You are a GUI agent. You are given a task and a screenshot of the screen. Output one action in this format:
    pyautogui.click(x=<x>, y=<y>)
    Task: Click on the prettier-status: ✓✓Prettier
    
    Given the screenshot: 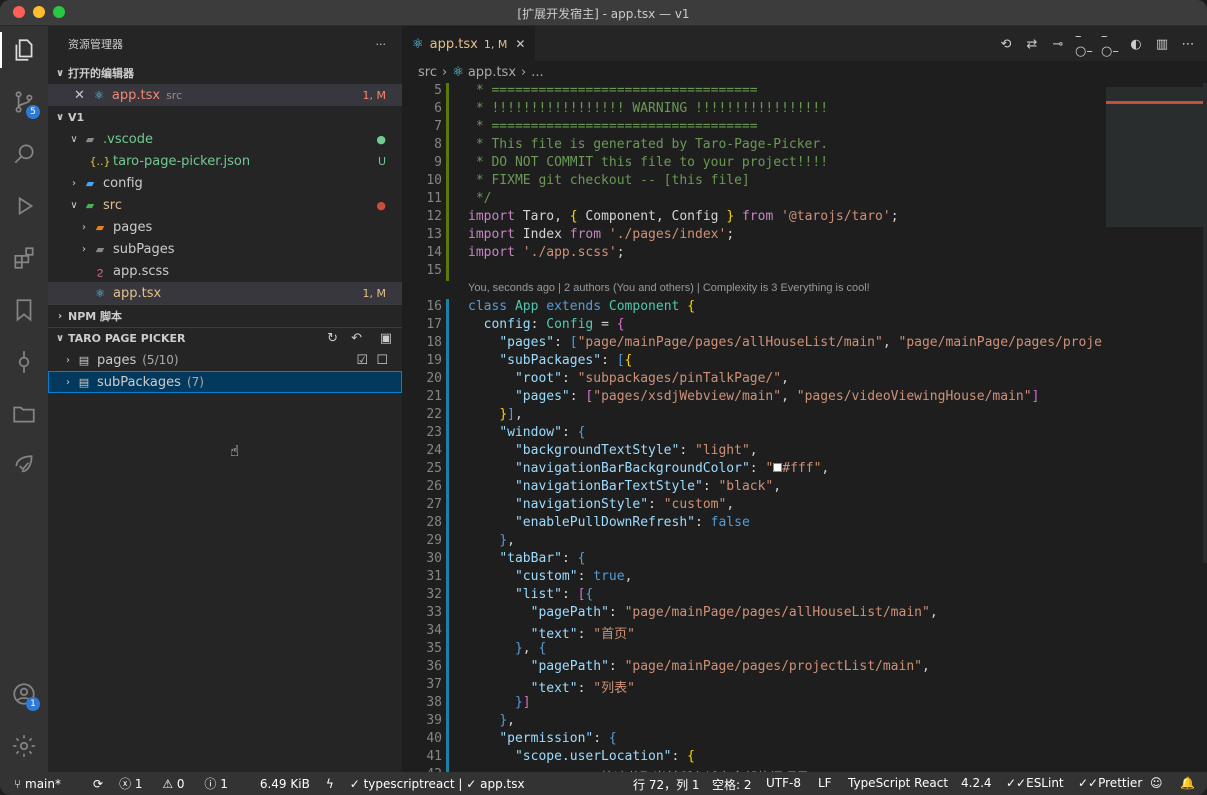 What is the action you would take?
    pyautogui.click(x=1118, y=783)
    